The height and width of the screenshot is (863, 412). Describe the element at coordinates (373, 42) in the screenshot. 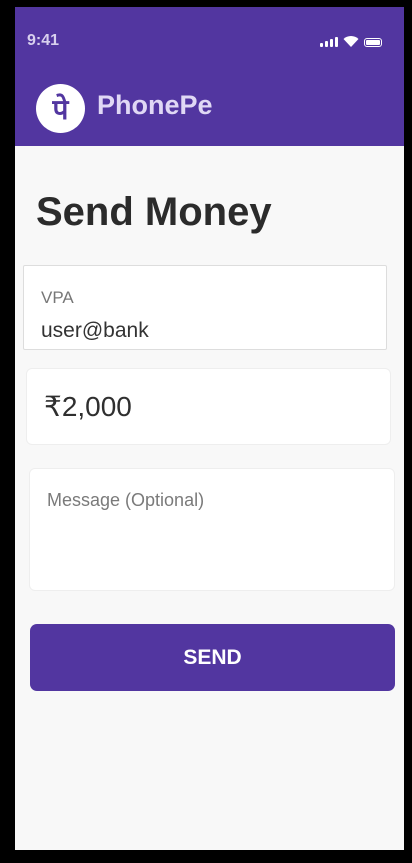

I see `battery-icon` at that location.